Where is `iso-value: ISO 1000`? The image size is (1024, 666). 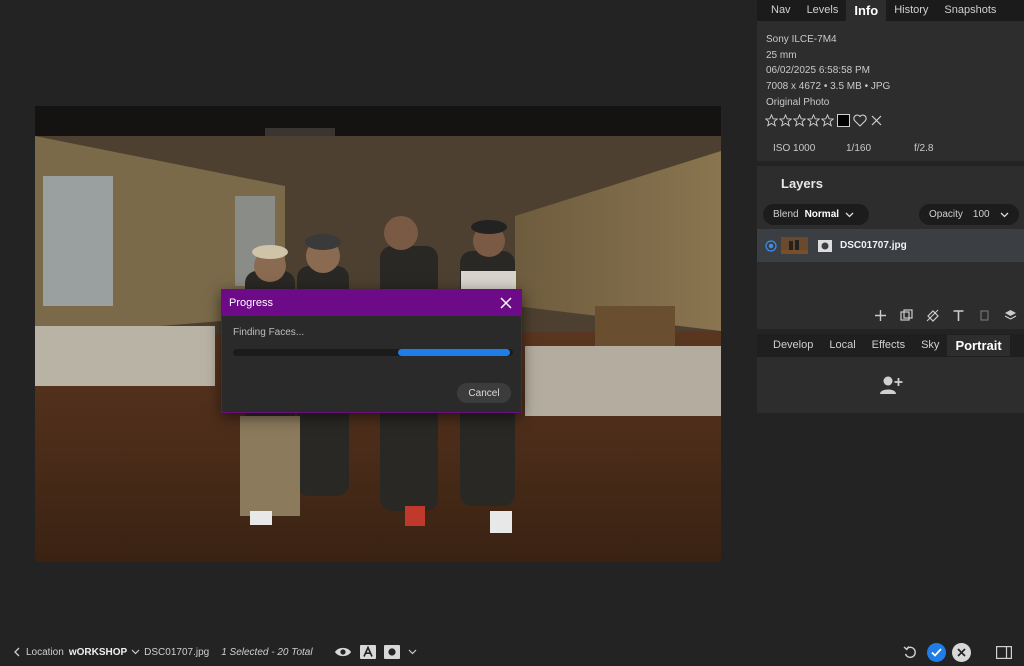
iso-value: ISO 1000 is located at coordinates (794, 148).